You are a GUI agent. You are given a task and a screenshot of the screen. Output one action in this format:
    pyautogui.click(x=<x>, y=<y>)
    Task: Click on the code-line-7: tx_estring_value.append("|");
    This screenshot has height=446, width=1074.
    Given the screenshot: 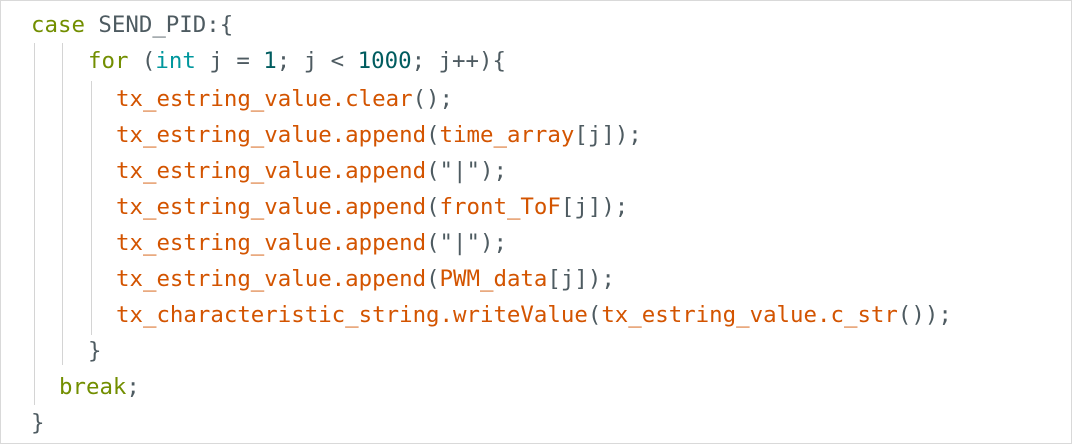 What is the action you would take?
    pyautogui.click(x=311, y=243)
    